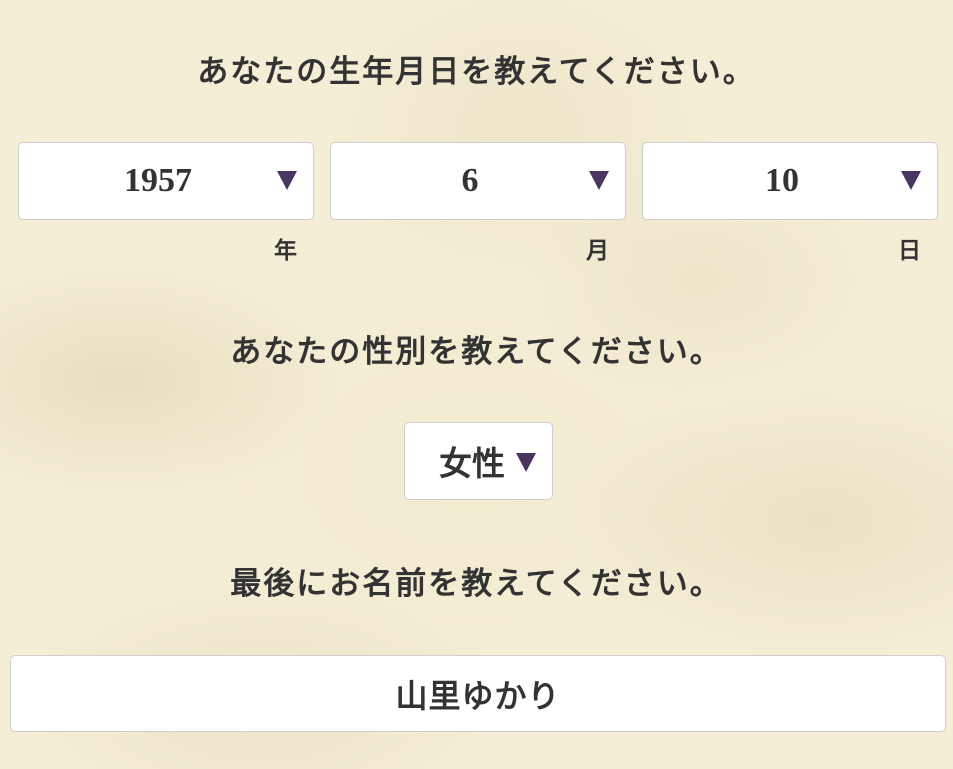  I want to click on year-unit-label: 年, so click(285, 250).